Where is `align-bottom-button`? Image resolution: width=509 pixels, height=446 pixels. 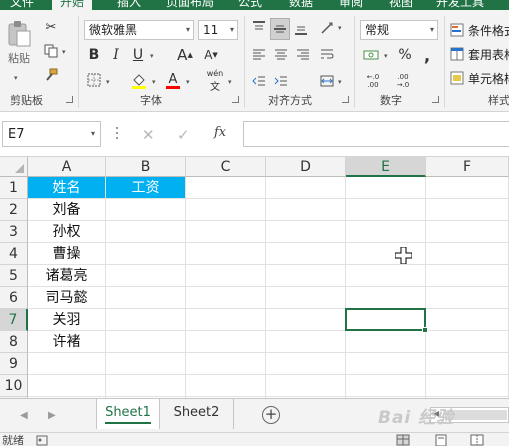 align-bottom-button is located at coordinates (301, 28).